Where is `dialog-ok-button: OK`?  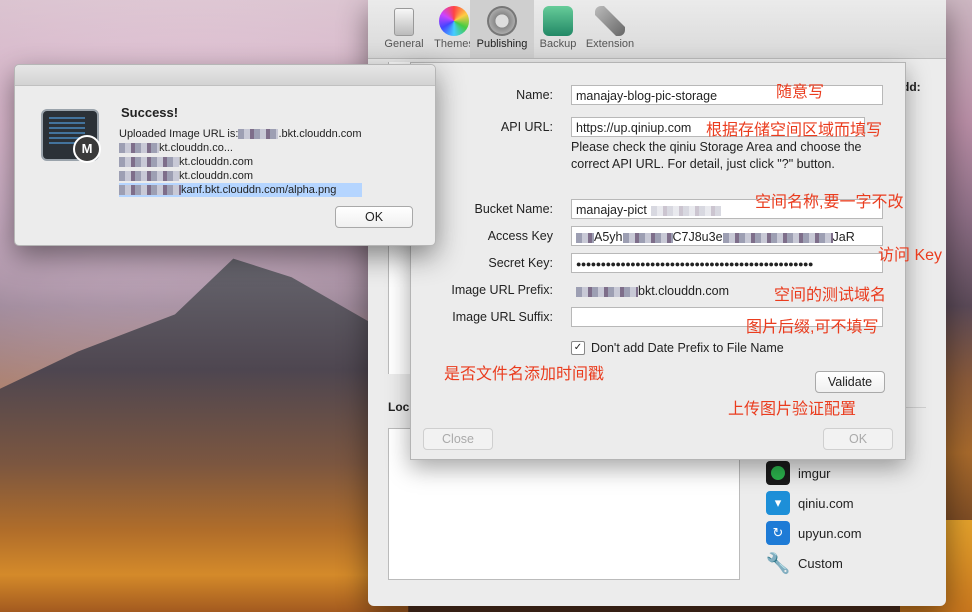
dialog-ok-button: OK is located at coordinates (374, 217).